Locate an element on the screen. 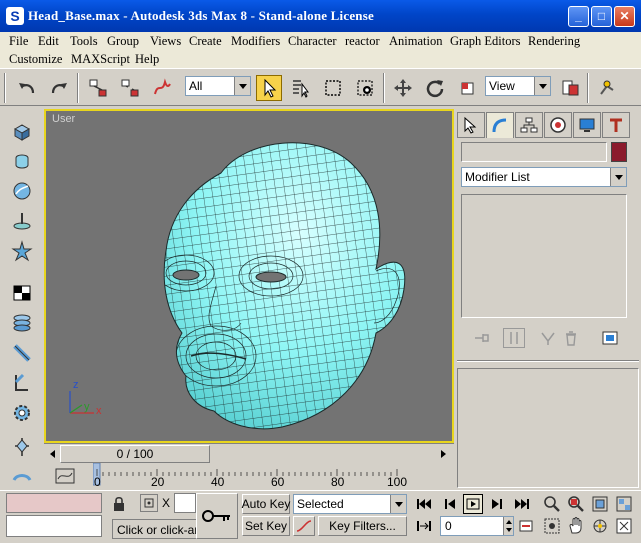  pivot-center-icon is located at coordinates (570, 88).